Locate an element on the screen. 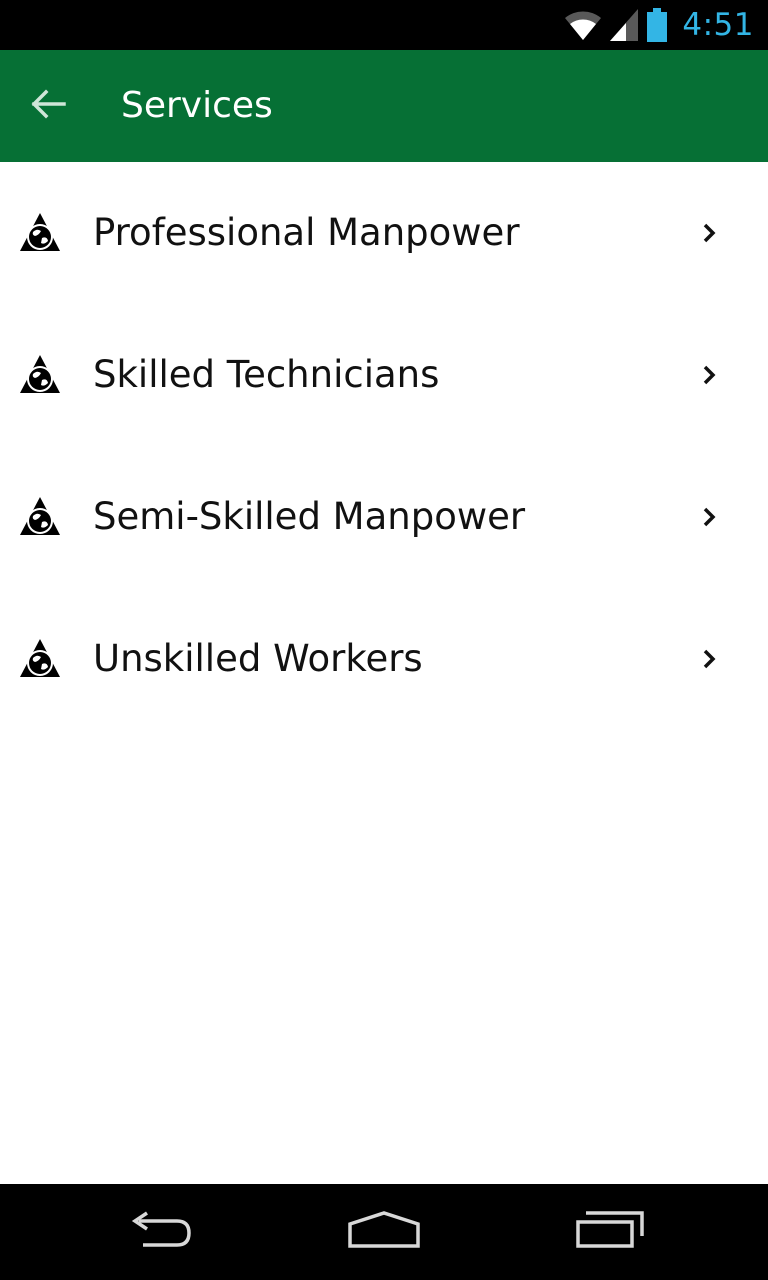 This screenshot has width=768, height=1280. navigation-bar is located at coordinates (384, 1232).